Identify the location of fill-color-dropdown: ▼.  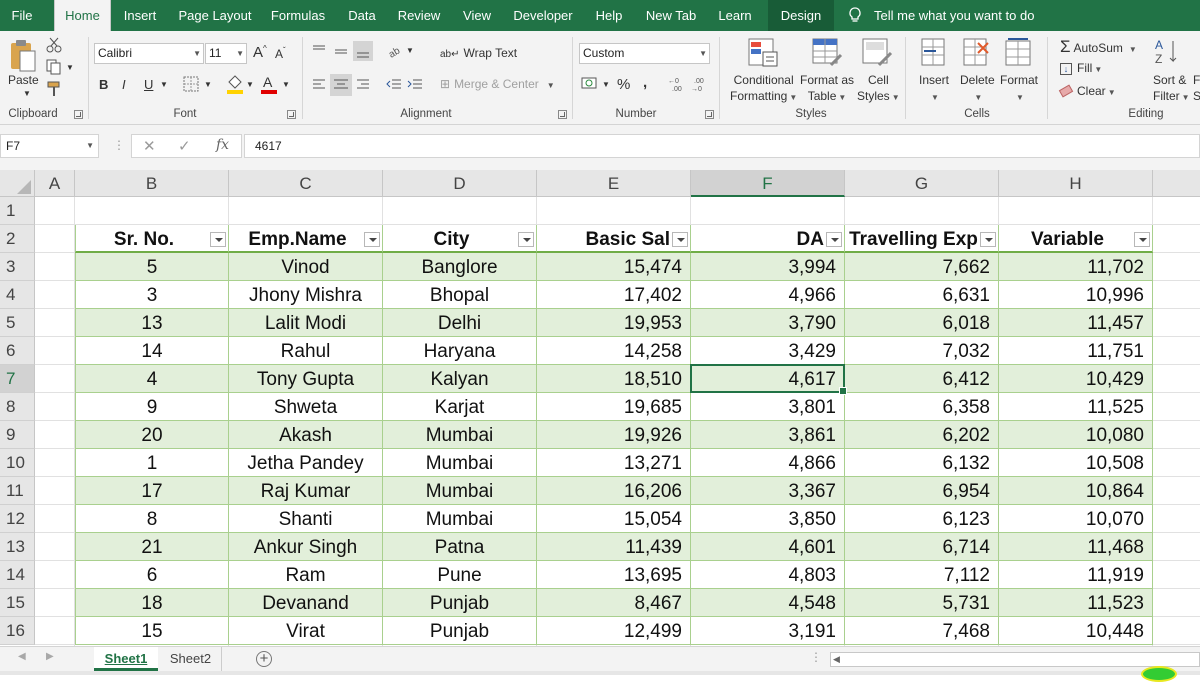
(250, 84).